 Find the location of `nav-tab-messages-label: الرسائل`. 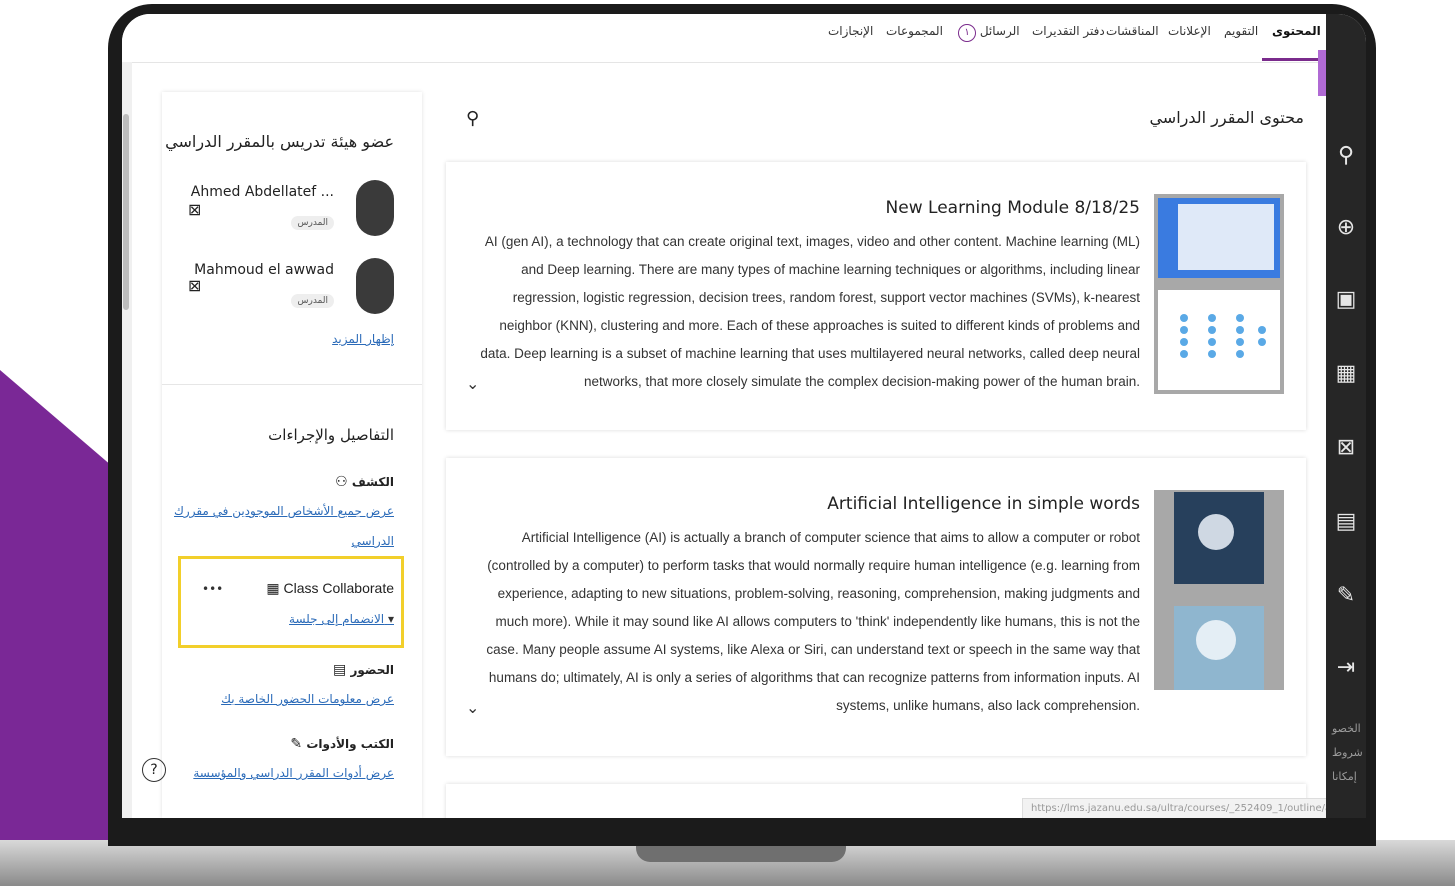

nav-tab-messages-label: الرسائل is located at coordinates (999, 31).